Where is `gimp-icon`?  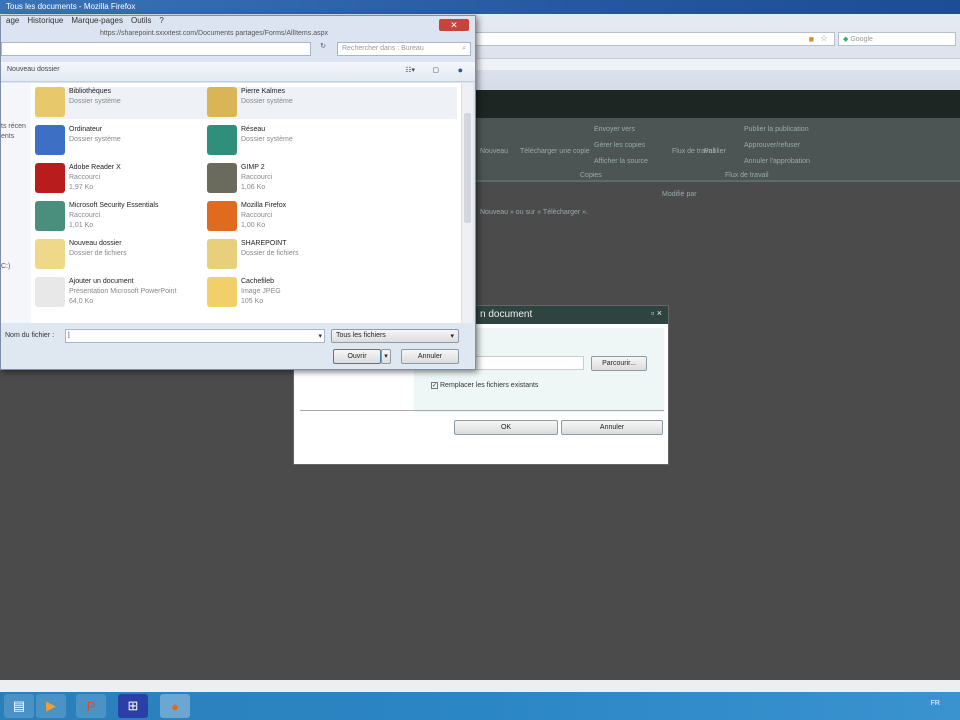
gimp-icon is located at coordinates (222, 178).